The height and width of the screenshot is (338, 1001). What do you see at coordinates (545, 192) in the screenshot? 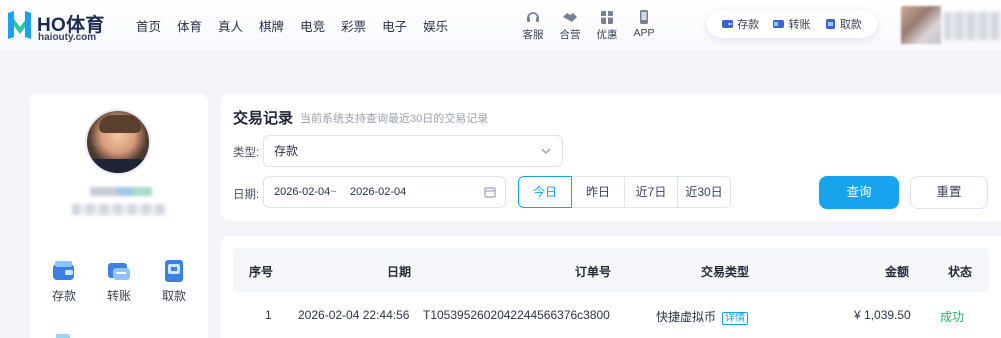
I see `range-today-button: 今日` at bounding box center [545, 192].